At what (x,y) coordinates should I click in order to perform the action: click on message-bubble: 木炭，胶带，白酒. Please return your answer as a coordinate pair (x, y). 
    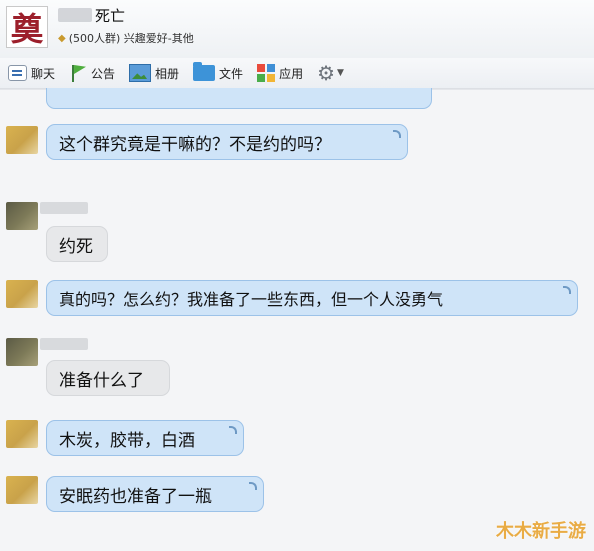
    Looking at the image, I should click on (145, 438).